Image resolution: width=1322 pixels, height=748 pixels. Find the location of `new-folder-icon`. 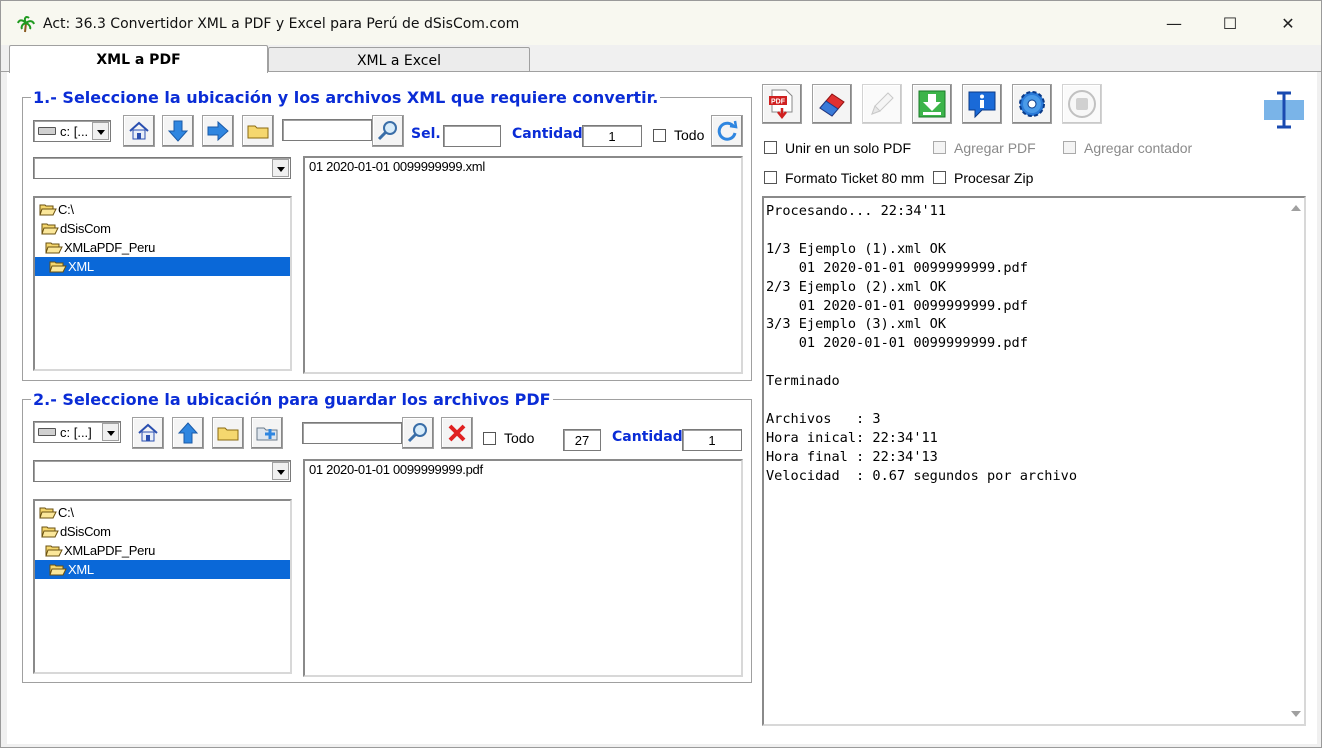

new-folder-icon is located at coordinates (267, 434).